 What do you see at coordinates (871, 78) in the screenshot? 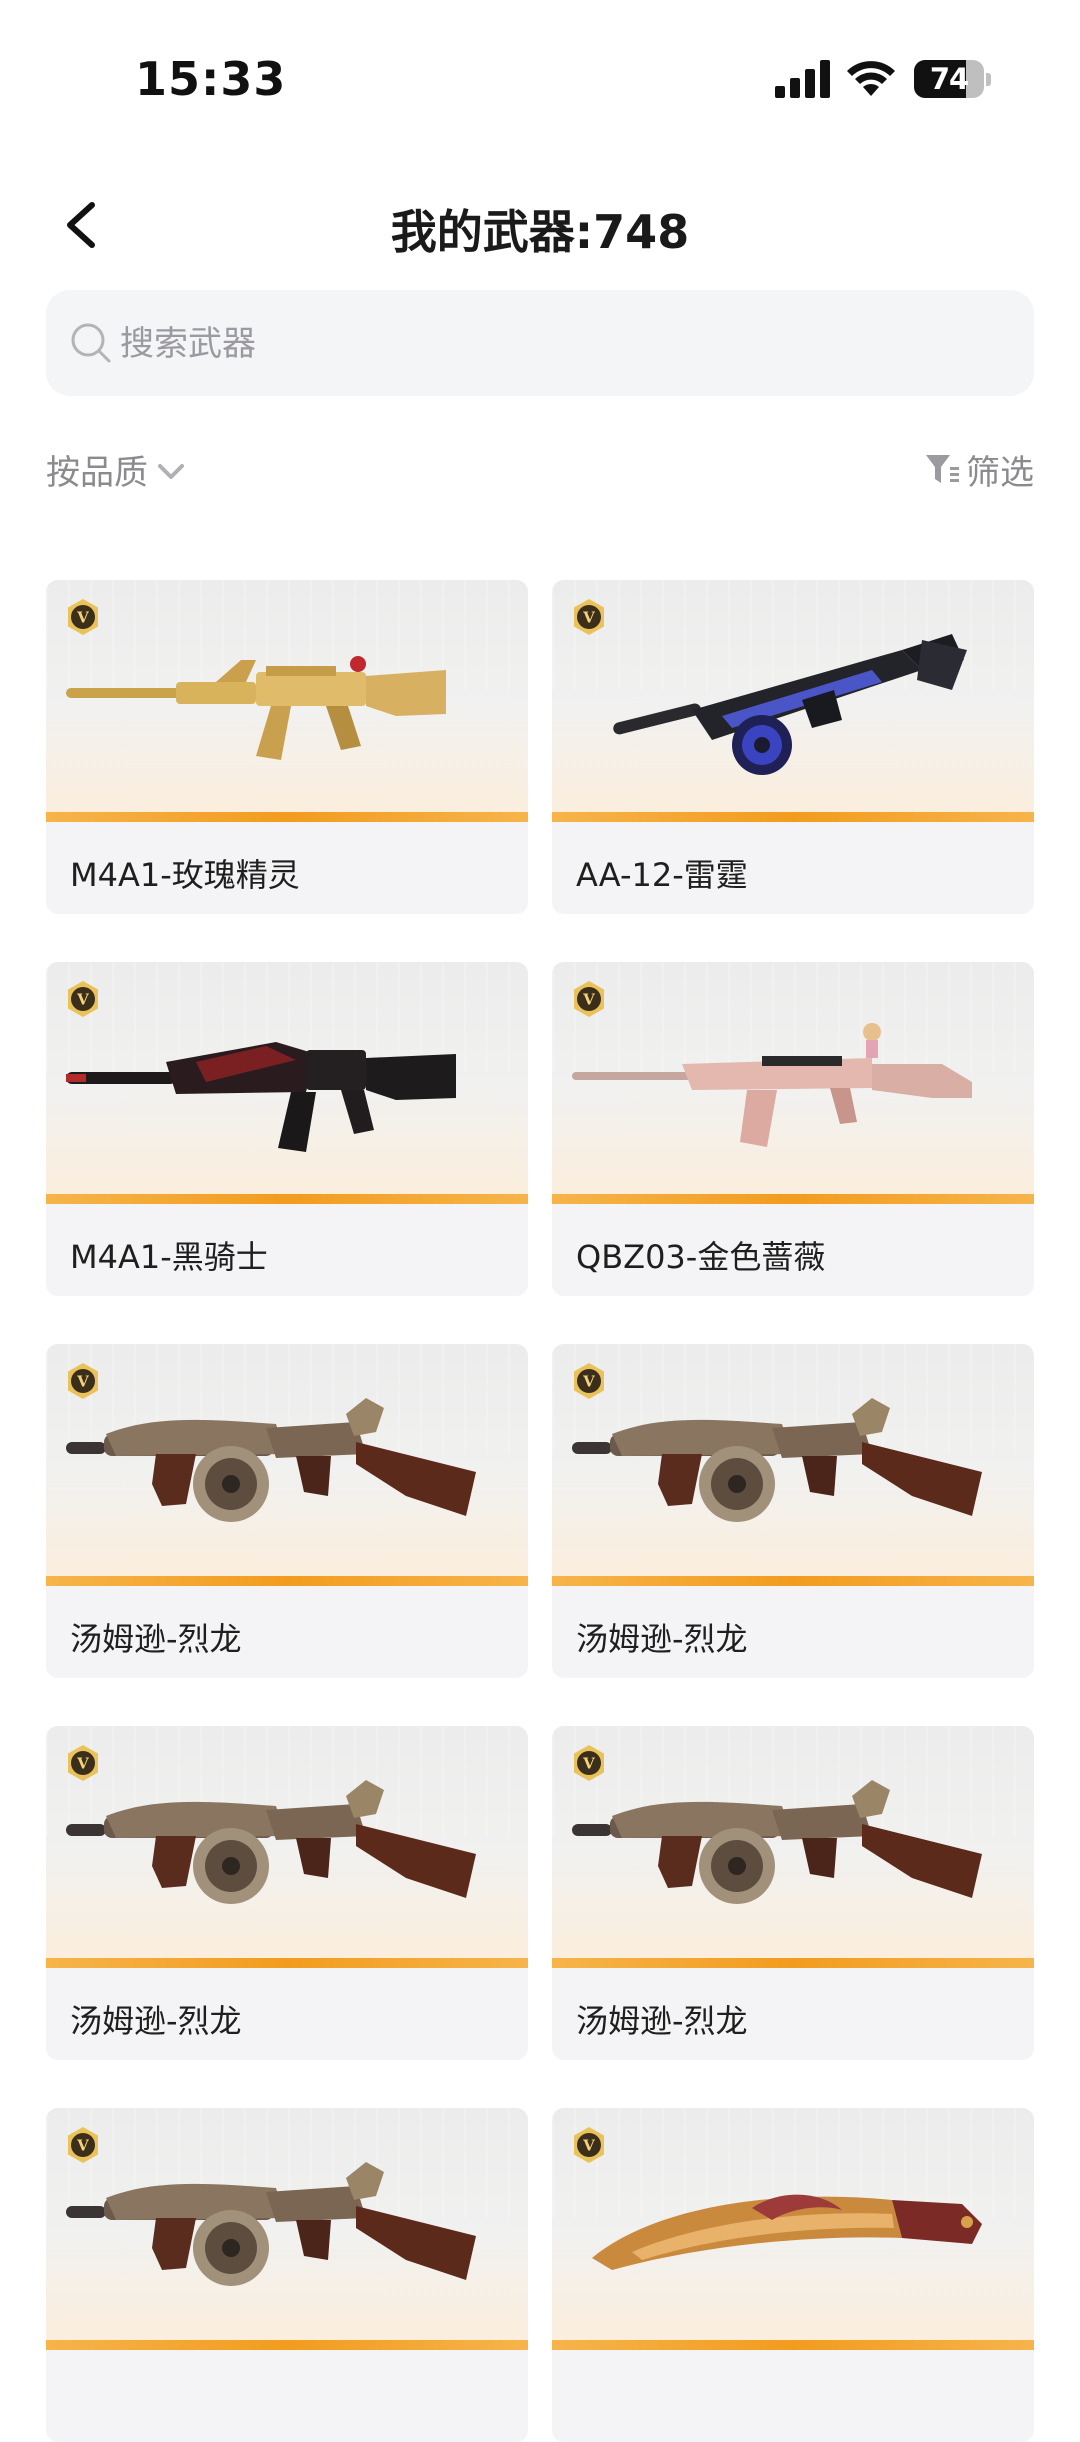
I see `wifi-icon` at bounding box center [871, 78].